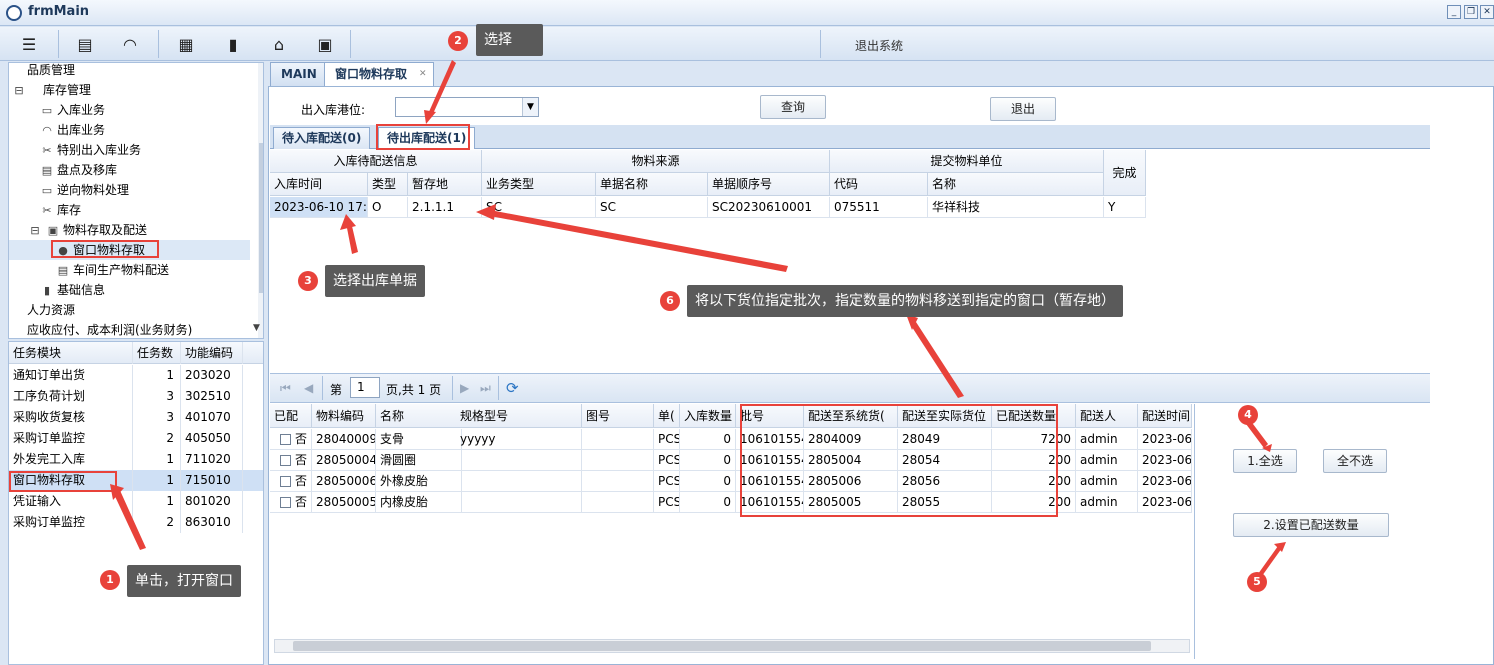 The height and width of the screenshot is (665, 1494). I want to click on highlight-batch-columns, so click(899, 460).